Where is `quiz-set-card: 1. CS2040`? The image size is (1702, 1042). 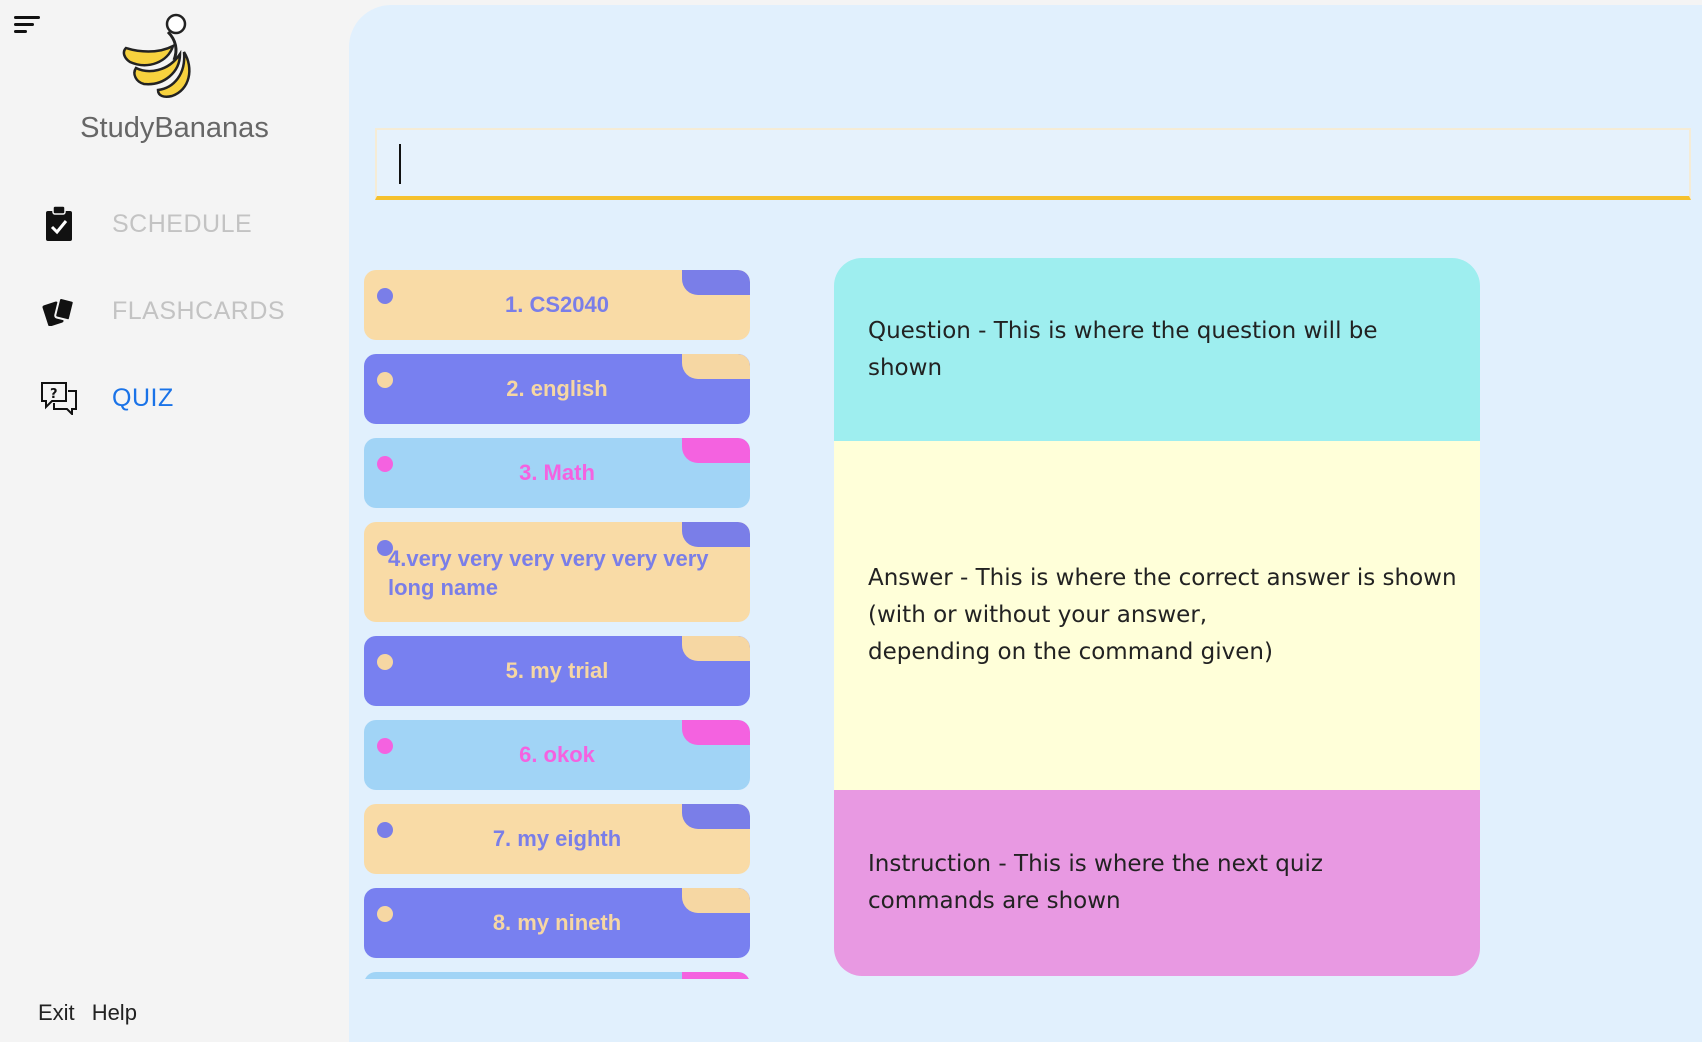 quiz-set-card: 1. CS2040 is located at coordinates (557, 305).